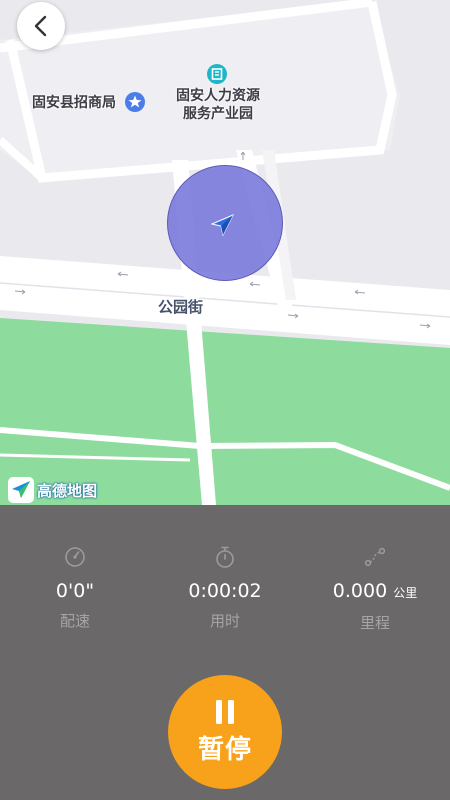 The image size is (450, 800). Describe the element at coordinates (74, 103) in the screenshot. I see `poi-label-investment-bureau: 固安县招商局` at that location.